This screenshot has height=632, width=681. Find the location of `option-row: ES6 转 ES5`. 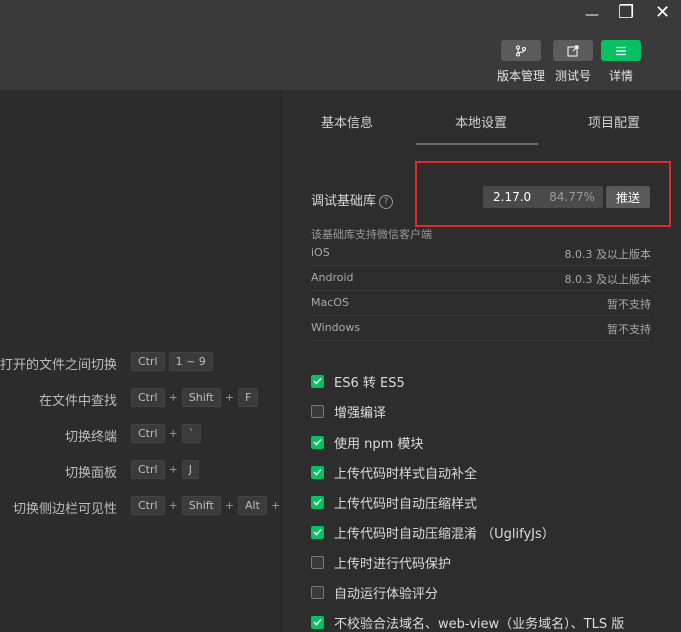

option-row: ES6 转 ES5 is located at coordinates (358, 381).